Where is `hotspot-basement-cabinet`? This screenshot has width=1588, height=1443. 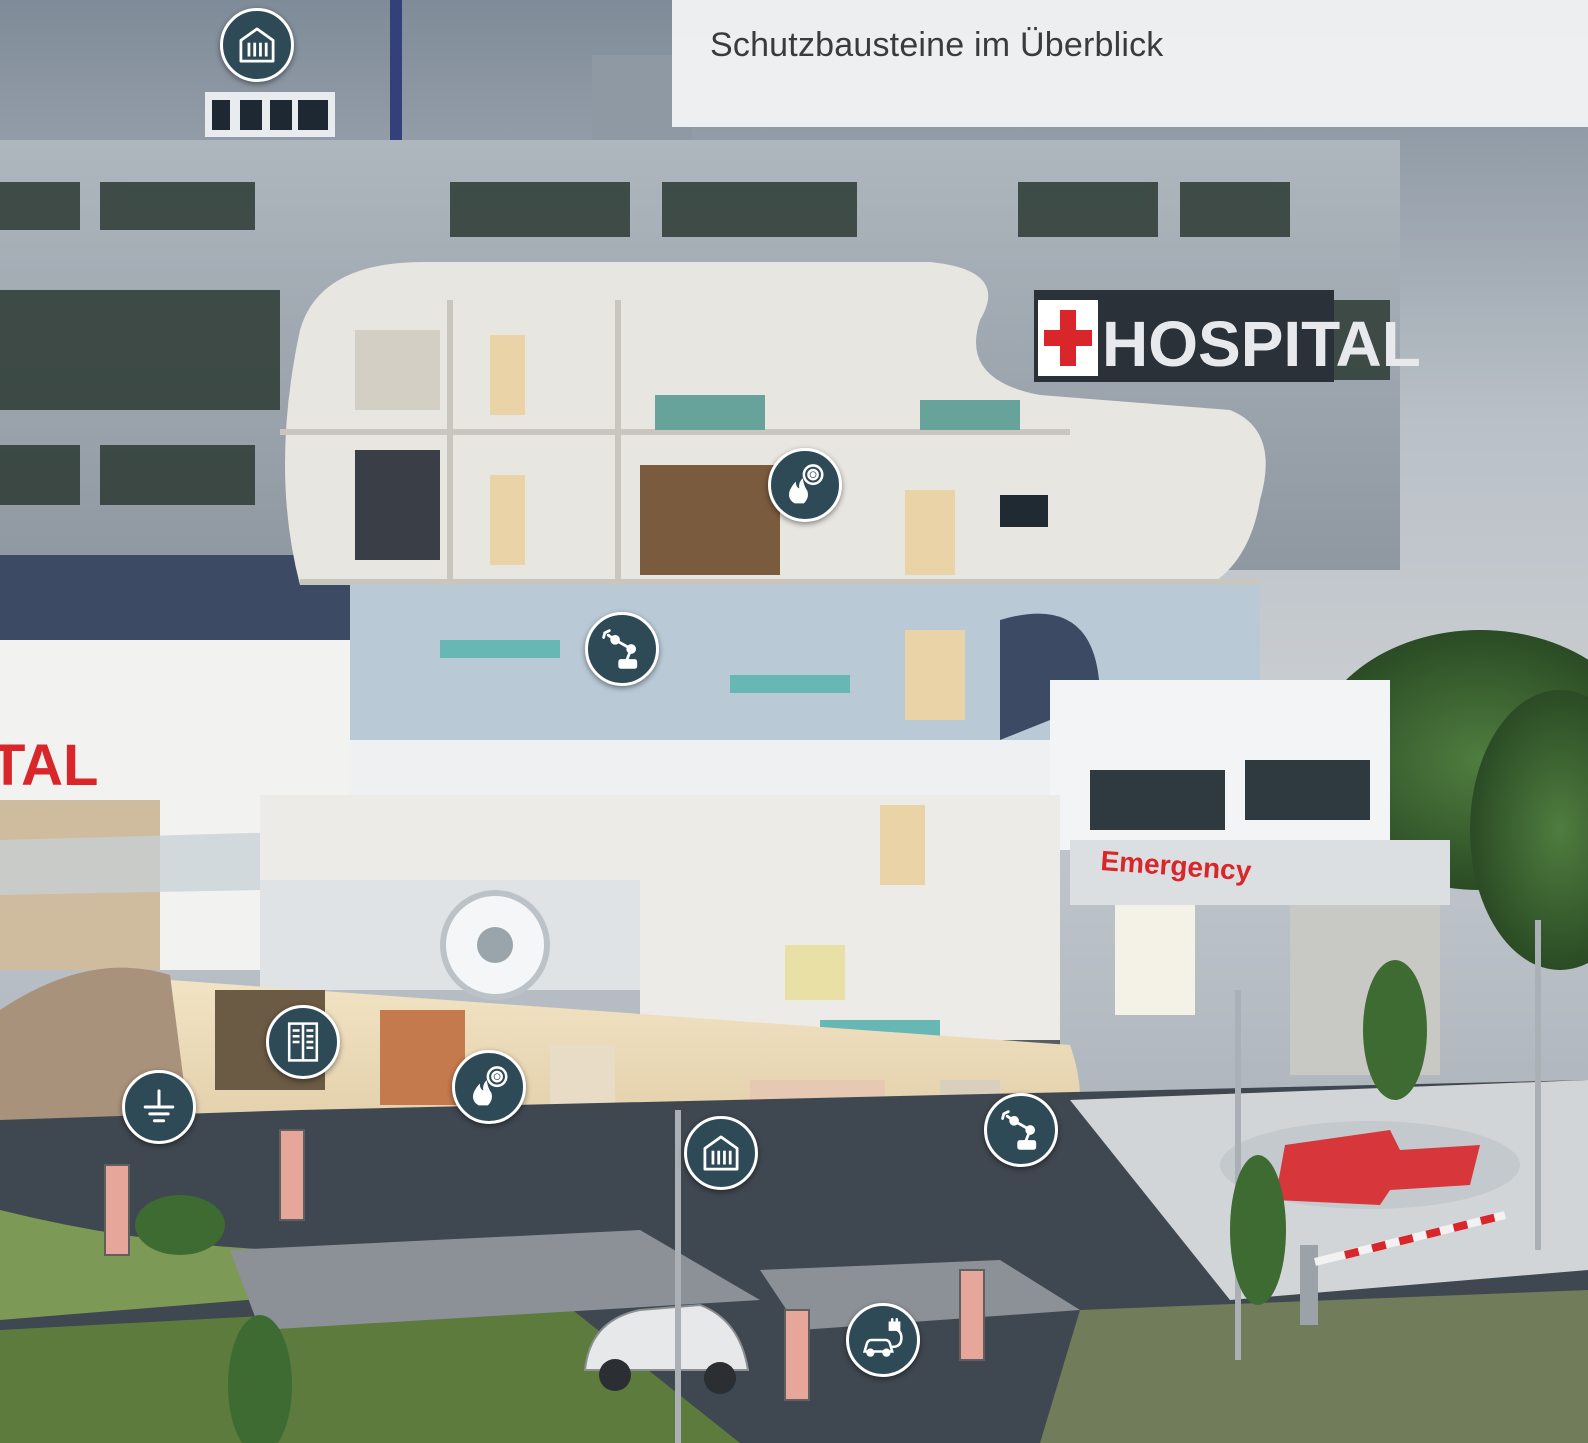 hotspot-basement-cabinet is located at coordinates (303, 1042).